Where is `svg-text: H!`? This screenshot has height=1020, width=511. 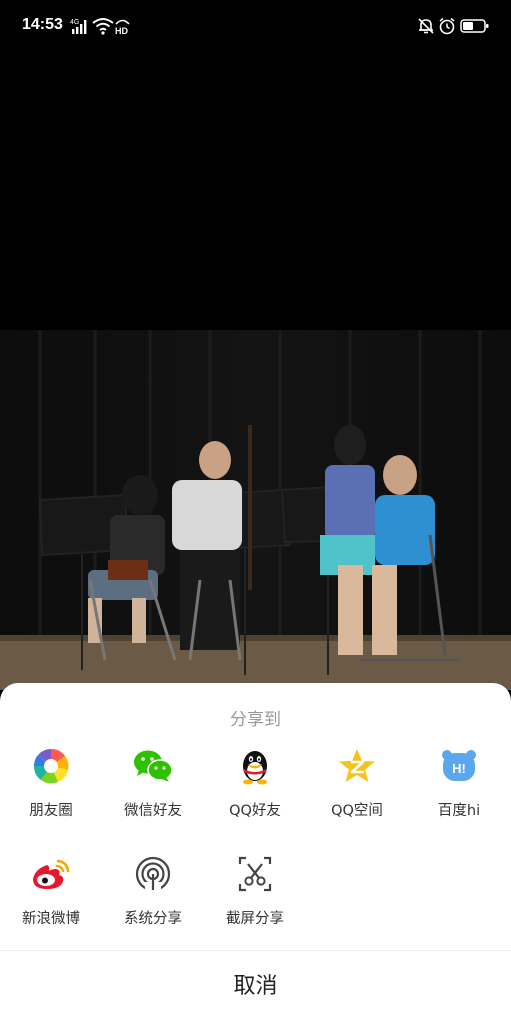
svg-text: H! is located at coordinates (459, 768).